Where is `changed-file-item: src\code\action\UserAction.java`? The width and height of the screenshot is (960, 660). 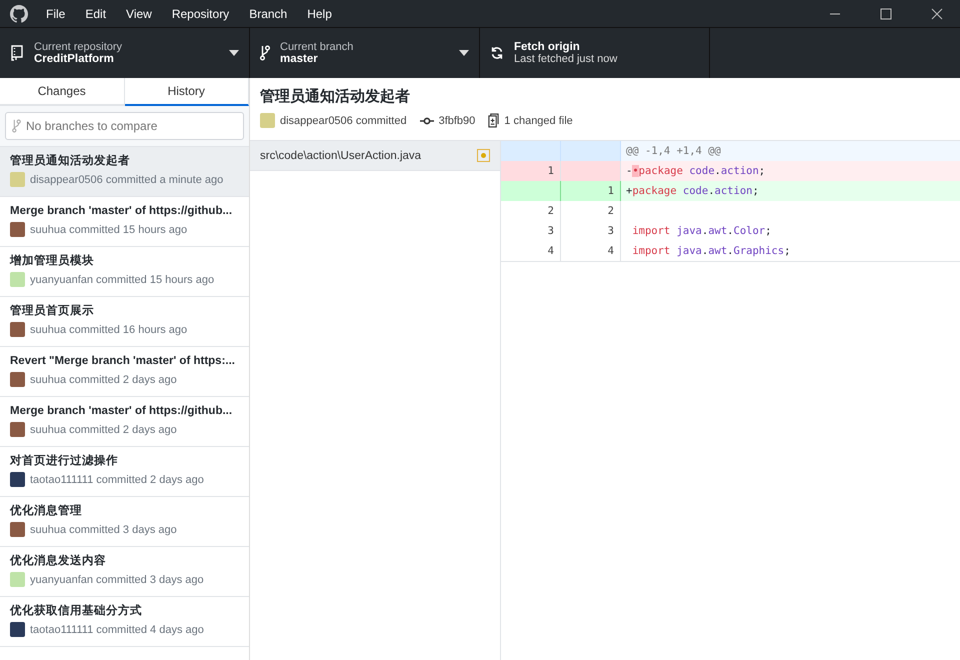 changed-file-item: src\code\action\UserAction.java is located at coordinates (375, 156).